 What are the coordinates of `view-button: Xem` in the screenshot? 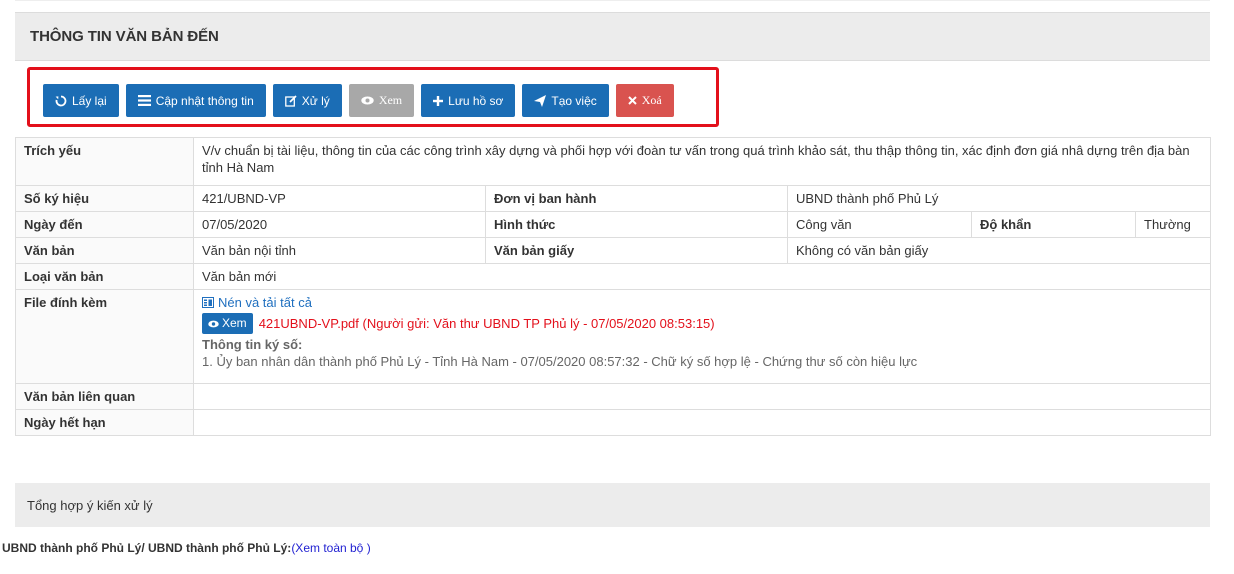 It's located at (381, 100).